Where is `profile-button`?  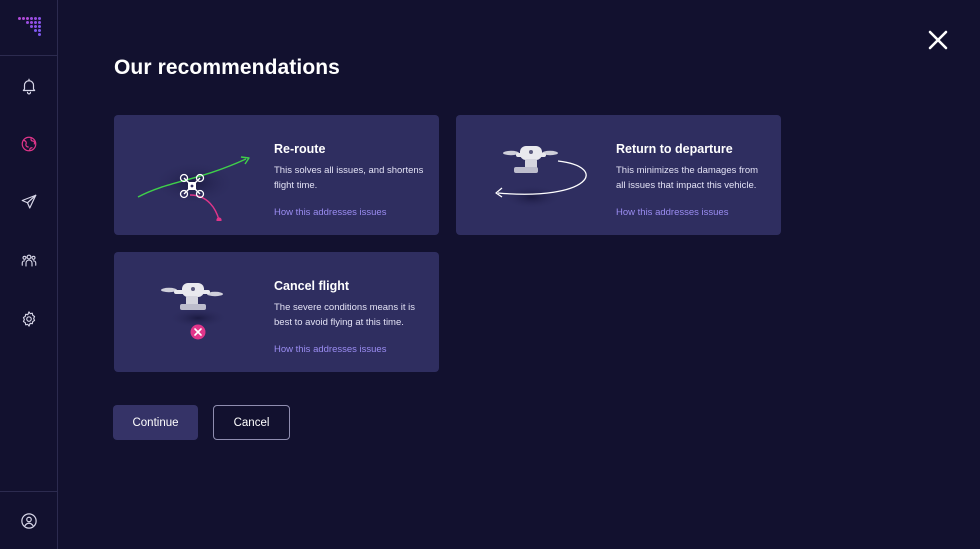
profile-button is located at coordinates (29, 520).